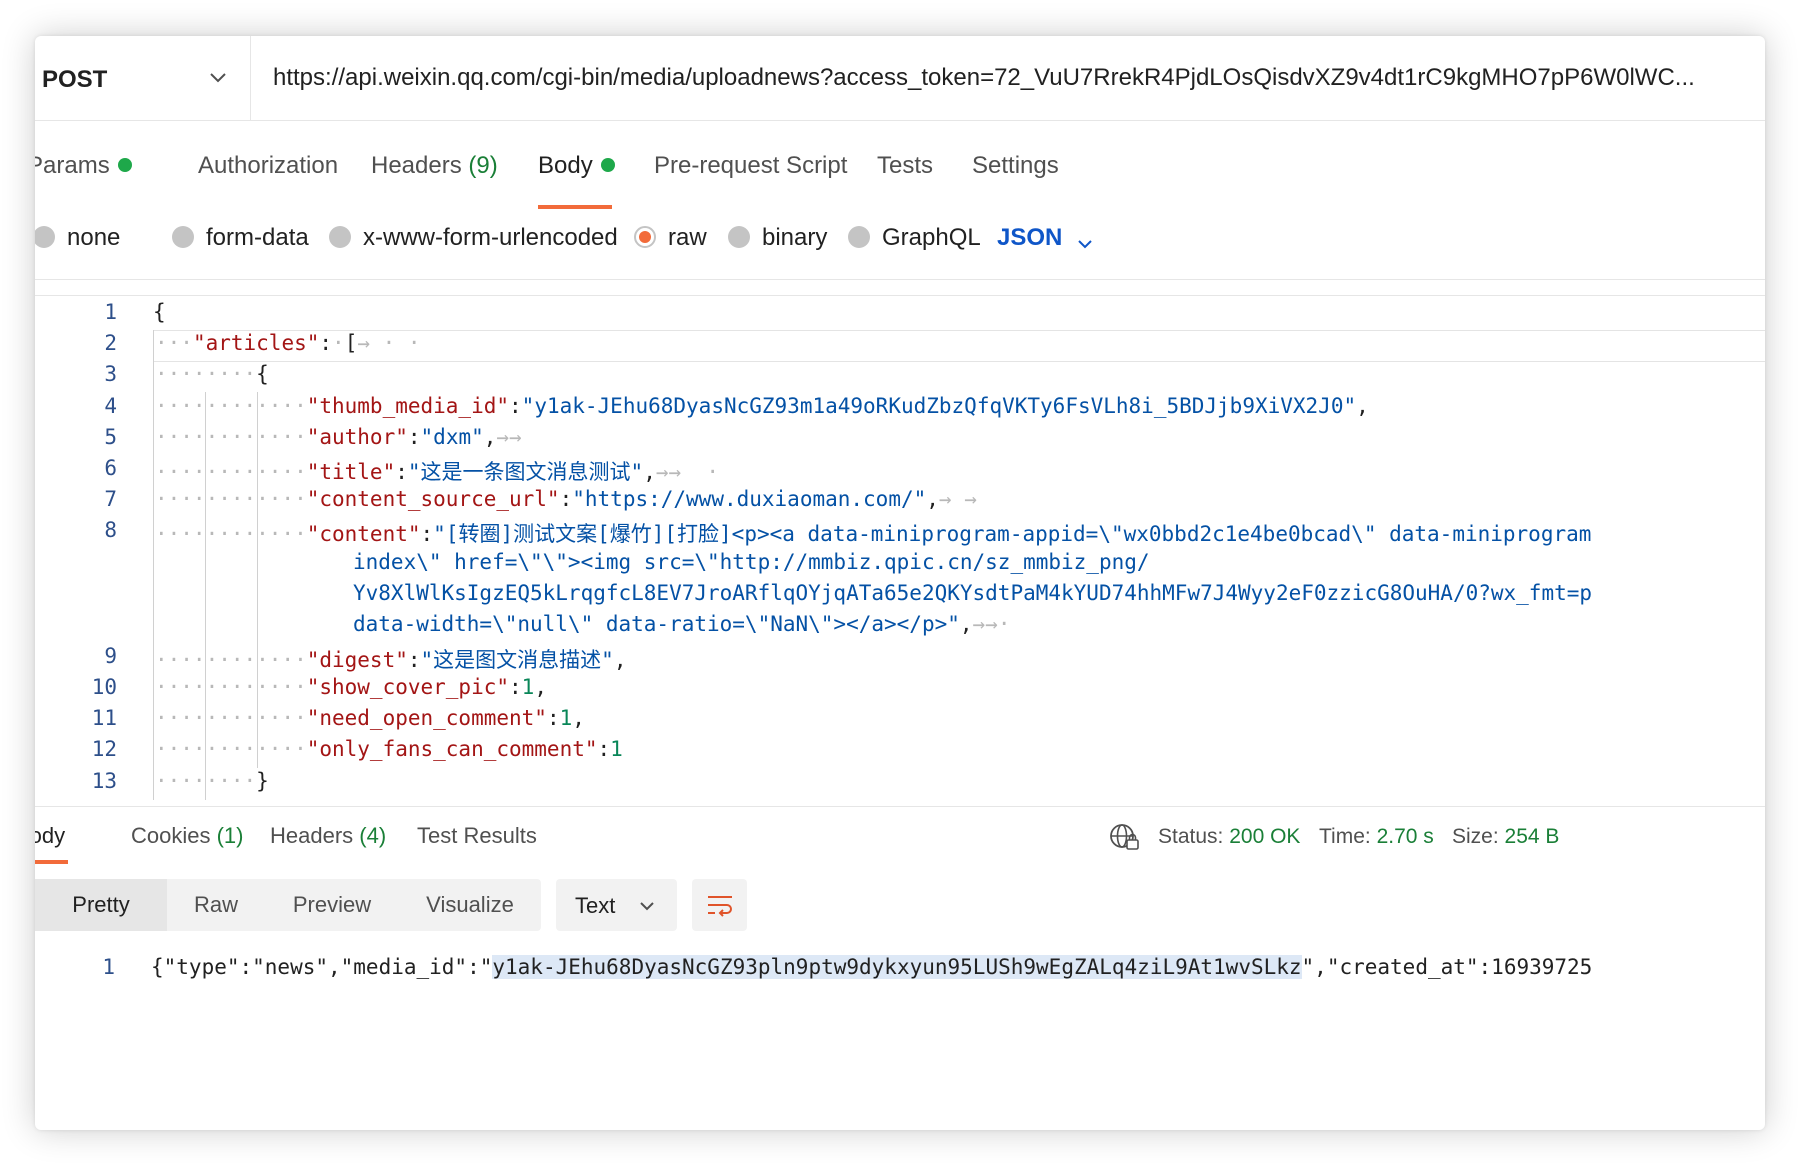 Image resolution: width=1800 pixels, height=1166 pixels. I want to click on body-type-raw: raw, so click(670, 238).